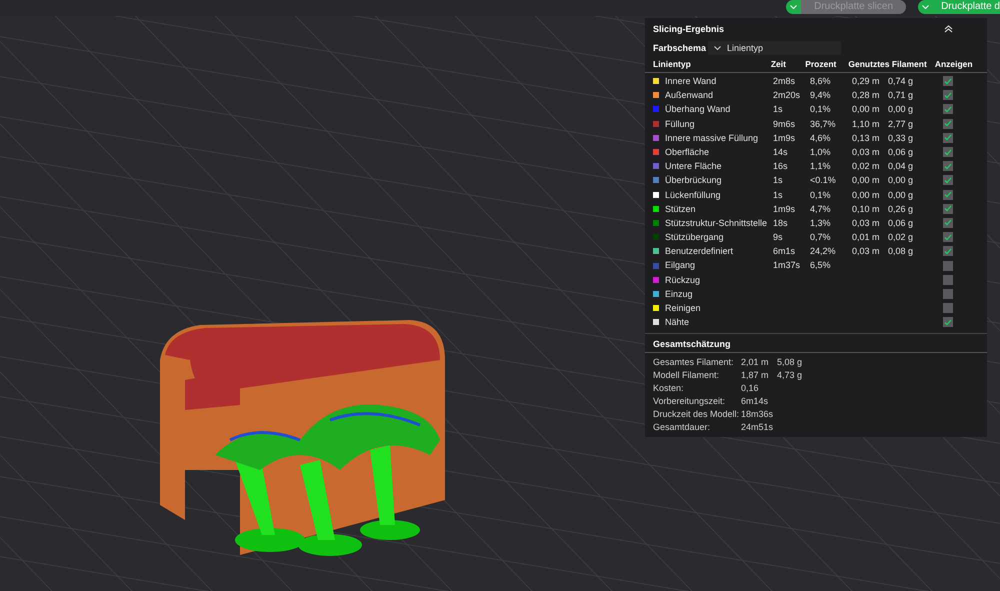  Describe the element at coordinates (901, 124) in the screenshot. I see `weight-cell-text: 2,77 g` at that location.